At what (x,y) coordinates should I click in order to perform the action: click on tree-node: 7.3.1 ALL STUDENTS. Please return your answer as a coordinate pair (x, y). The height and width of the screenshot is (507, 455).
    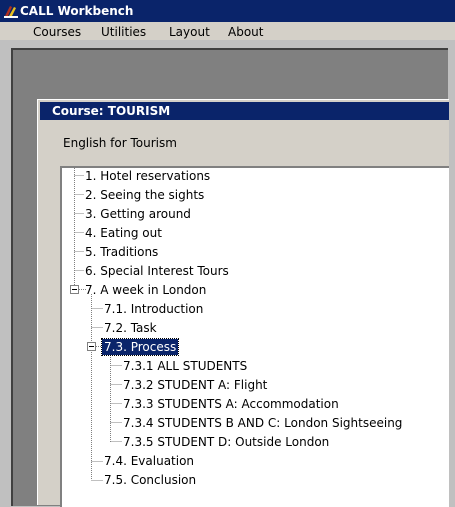
    Looking at the image, I should click on (185, 366).